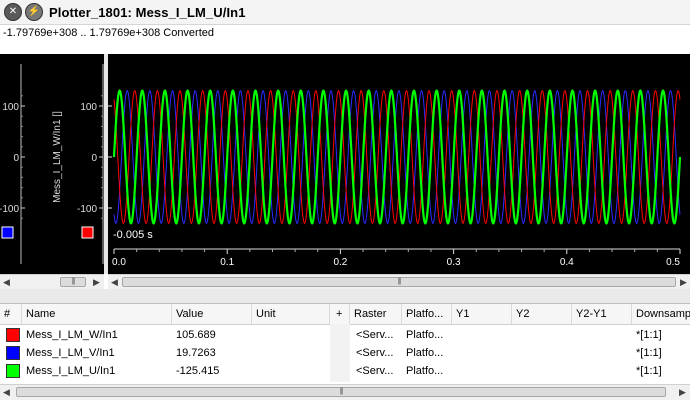 This screenshot has width=690, height=402. What do you see at coordinates (196, 353) in the screenshot?
I see `signal-value: 19.7263` at bounding box center [196, 353].